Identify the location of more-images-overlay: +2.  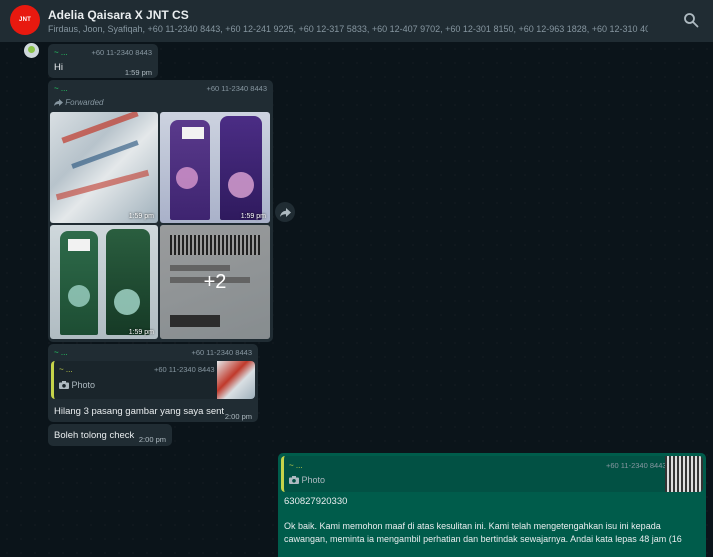
(215, 282).